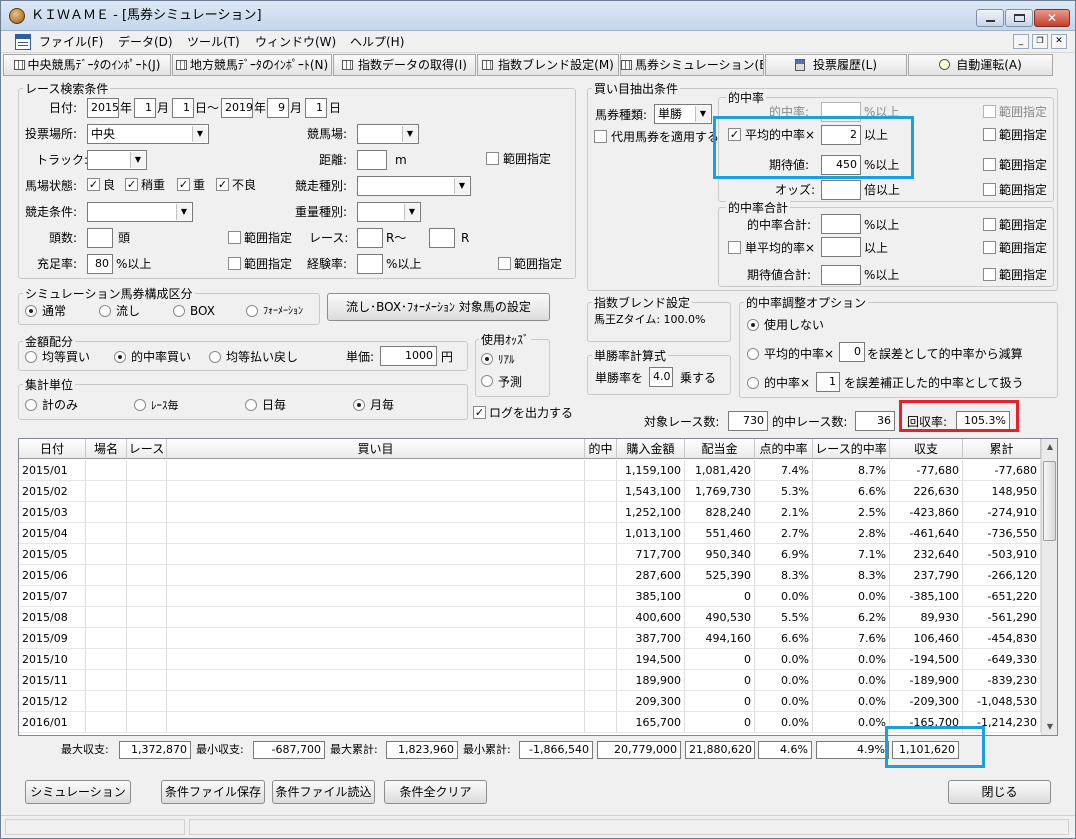 Image resolution: width=1076 pixels, height=839 pixels. What do you see at coordinates (784, 449) in the screenshot?
I see `column-header-point-hit-rate: 点的中率` at bounding box center [784, 449].